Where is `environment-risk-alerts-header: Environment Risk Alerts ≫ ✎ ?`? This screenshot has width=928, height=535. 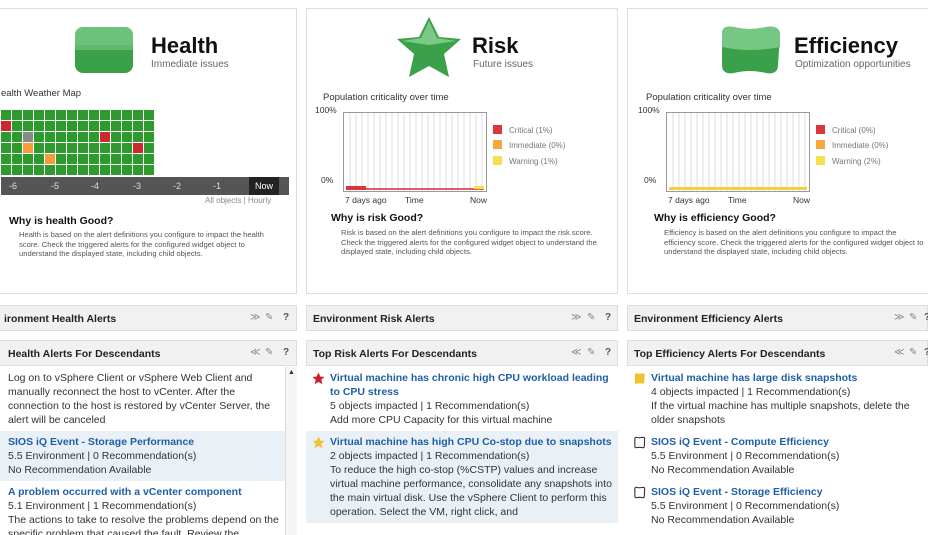
environment-risk-alerts-header: Environment Risk Alerts ≫ ✎ ? is located at coordinates (462, 318).